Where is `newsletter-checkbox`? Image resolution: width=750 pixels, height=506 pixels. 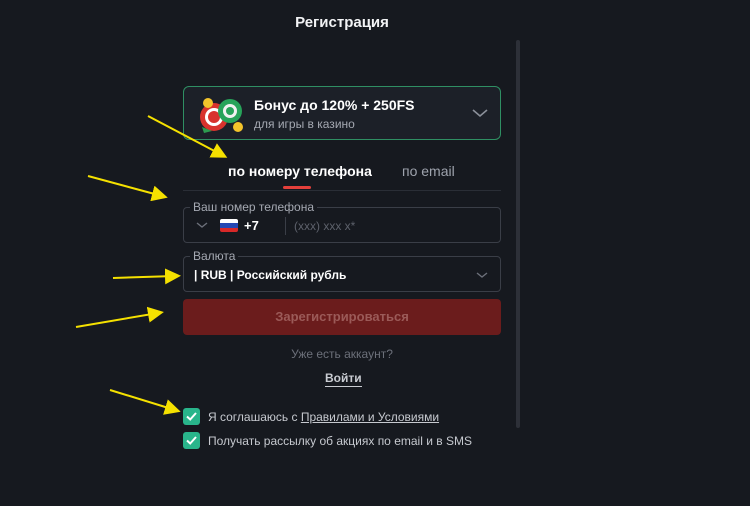 newsletter-checkbox is located at coordinates (191, 440).